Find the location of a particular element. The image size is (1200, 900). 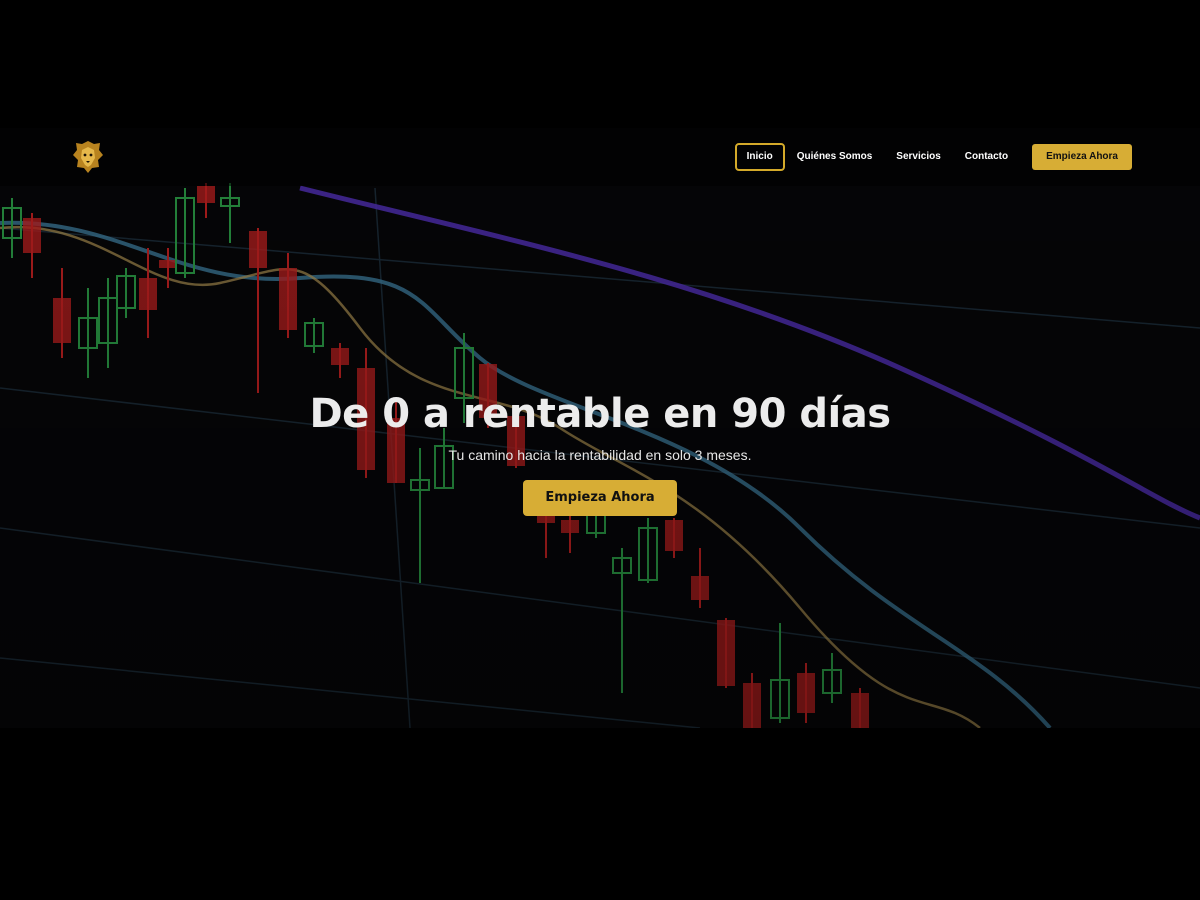

nav-item-quienes-somos: Quiénes Somos is located at coordinates (835, 157).